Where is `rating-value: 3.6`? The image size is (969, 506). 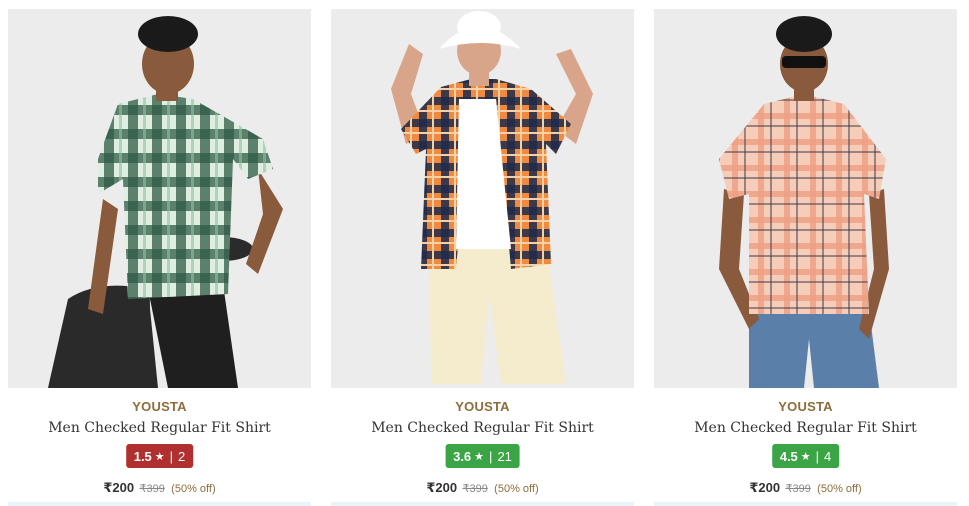
rating-value: 3.6 is located at coordinates (462, 456).